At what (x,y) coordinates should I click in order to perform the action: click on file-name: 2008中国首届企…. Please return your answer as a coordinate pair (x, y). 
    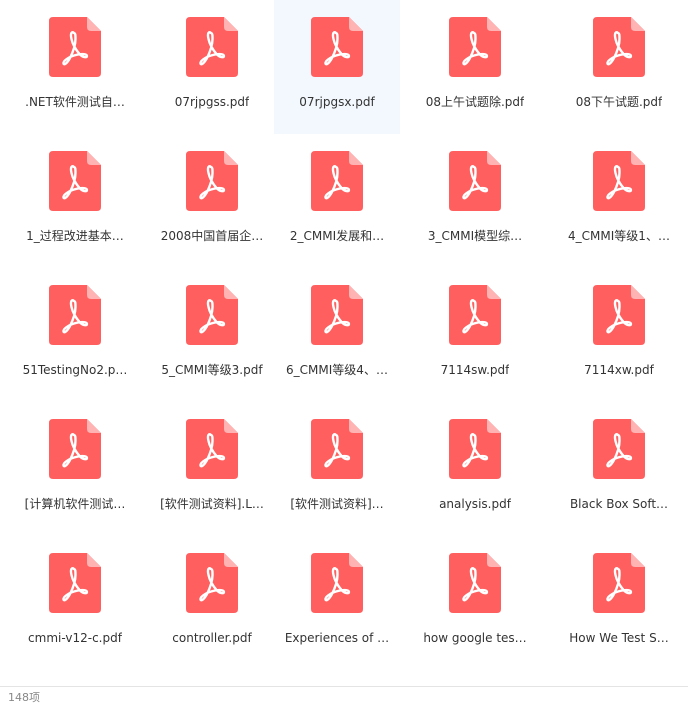
    Looking at the image, I should click on (212, 236).